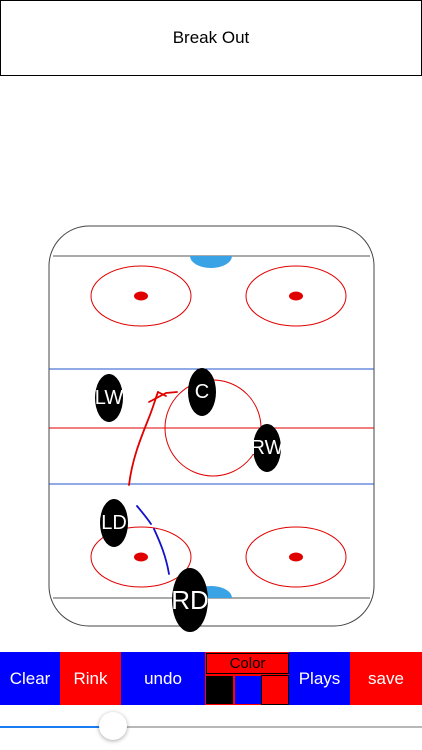 Image resolution: width=422 pixels, height=750 pixels. What do you see at coordinates (296, 557) in the screenshot?
I see `faceoff-dot-bottom-right` at bounding box center [296, 557].